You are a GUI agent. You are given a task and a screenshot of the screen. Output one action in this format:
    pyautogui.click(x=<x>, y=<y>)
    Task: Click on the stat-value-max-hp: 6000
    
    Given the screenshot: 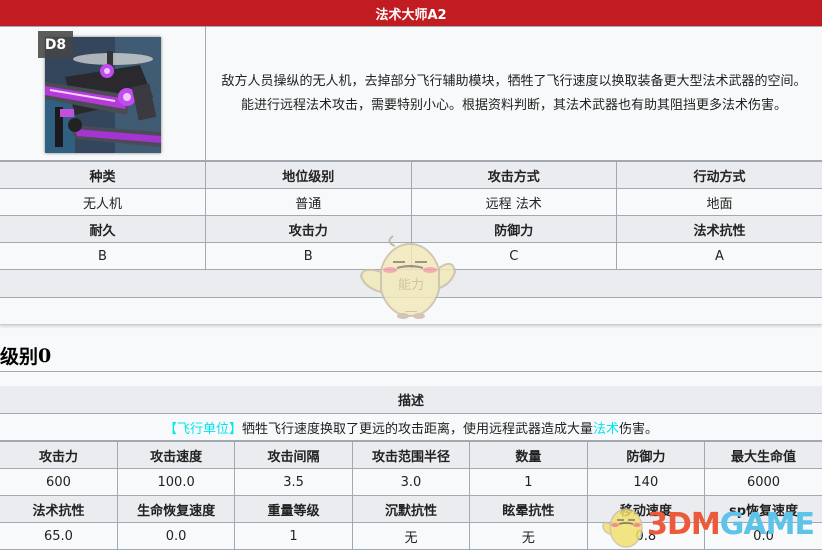 What is the action you would take?
    pyautogui.click(x=763, y=482)
    